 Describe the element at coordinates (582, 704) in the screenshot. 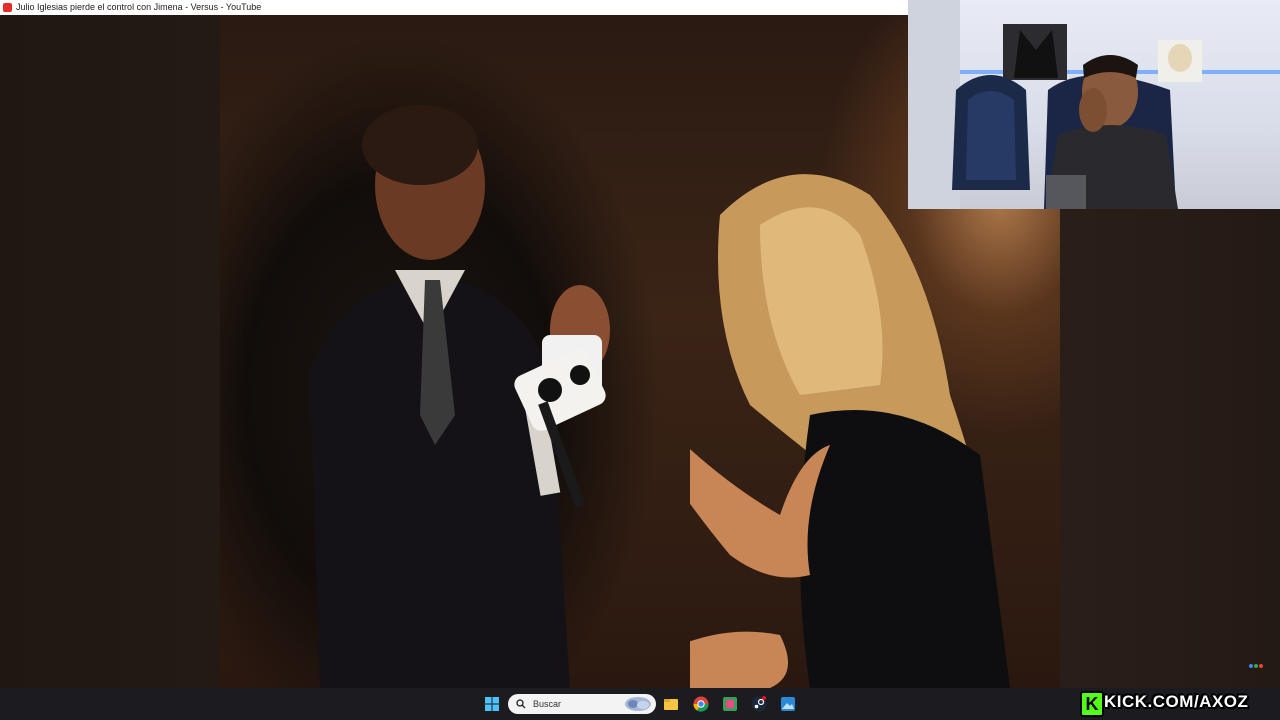

I see `taskbar-search: Buscar` at that location.